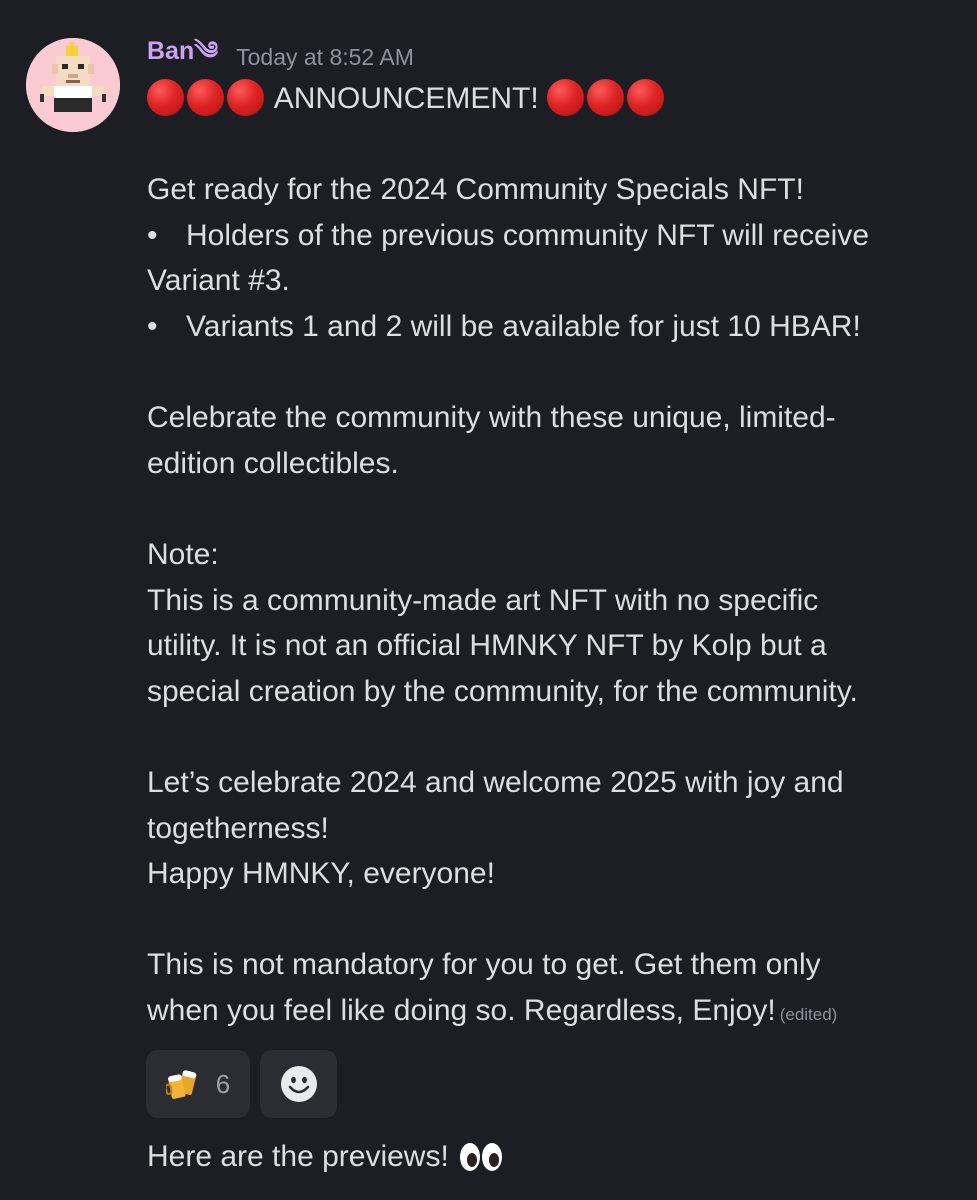 This screenshot has width=977, height=1200. Describe the element at coordinates (808, 1014) in the screenshot. I see `edited-label: (edited)` at that location.